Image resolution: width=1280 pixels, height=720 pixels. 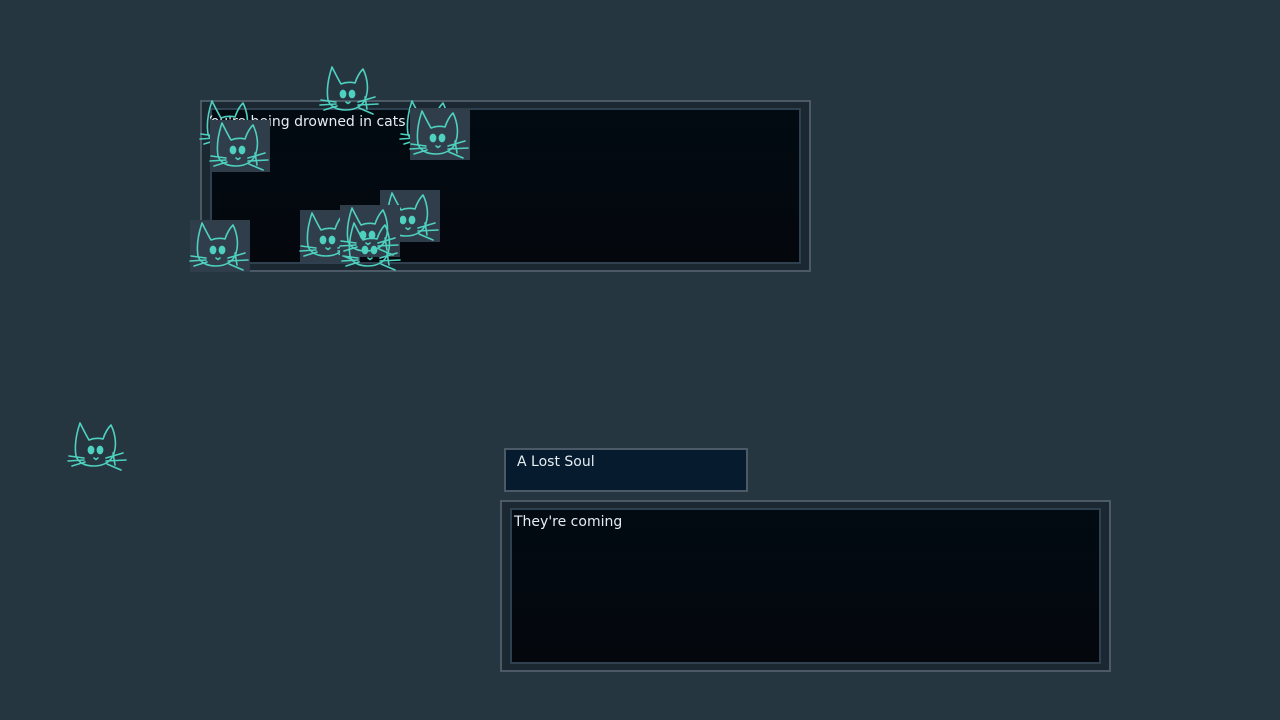 I want to click on speaker-name-box: A Lost Soul, so click(x=626, y=470).